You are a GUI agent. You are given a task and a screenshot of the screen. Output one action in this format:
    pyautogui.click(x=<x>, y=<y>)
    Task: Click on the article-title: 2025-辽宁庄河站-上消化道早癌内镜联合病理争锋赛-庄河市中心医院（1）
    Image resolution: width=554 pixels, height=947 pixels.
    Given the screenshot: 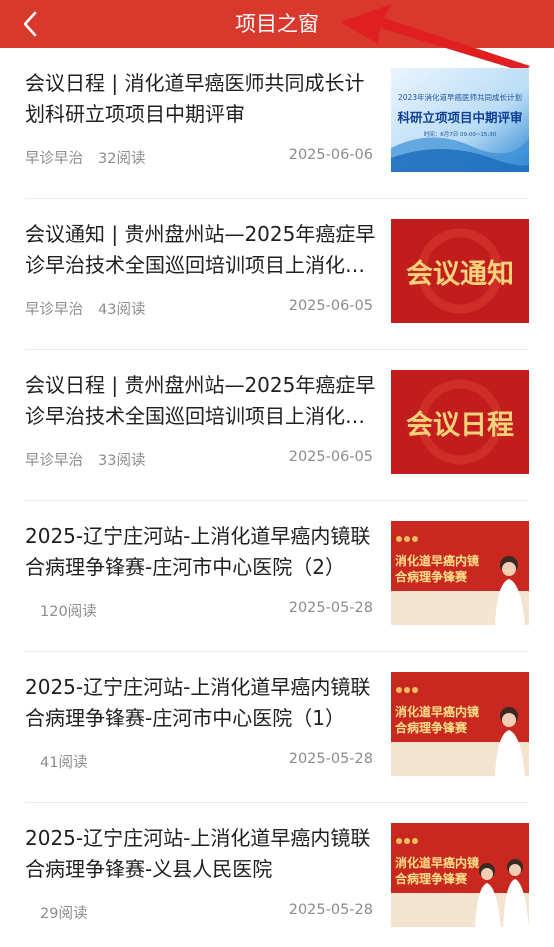 What is the action you would take?
    pyautogui.click(x=202, y=703)
    